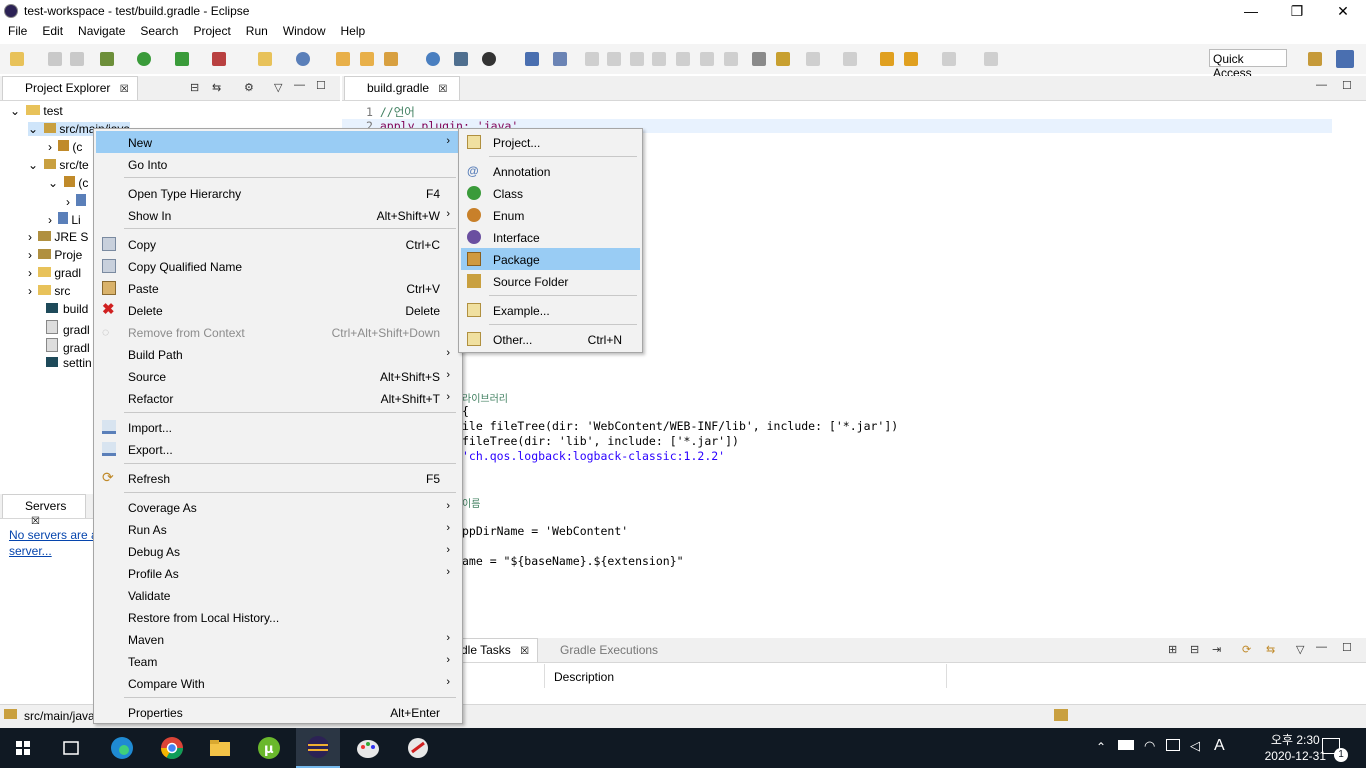 Image resolution: width=1366 pixels, height=769 pixels. I want to click on tree-row-settings-gradle: settin, so click(69, 363).